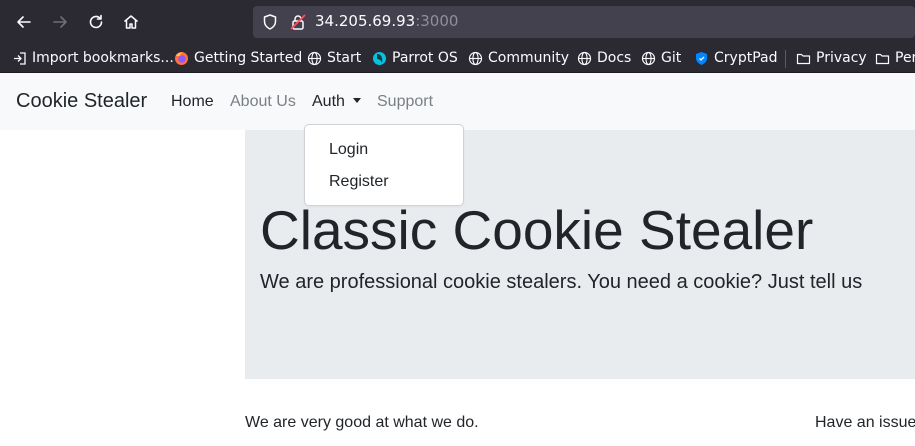 The width and height of the screenshot is (915, 446). I want to click on url-text: 34.205.69.93:3000, so click(386, 21).